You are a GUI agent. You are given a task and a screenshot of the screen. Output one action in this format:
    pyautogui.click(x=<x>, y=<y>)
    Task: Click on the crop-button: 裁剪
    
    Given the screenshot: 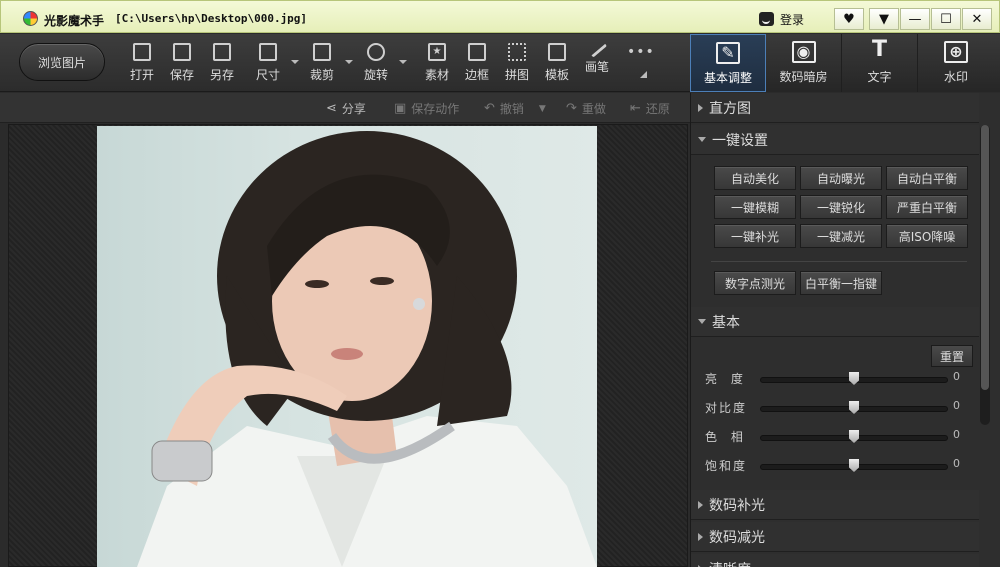 What is the action you would take?
    pyautogui.click(x=322, y=64)
    